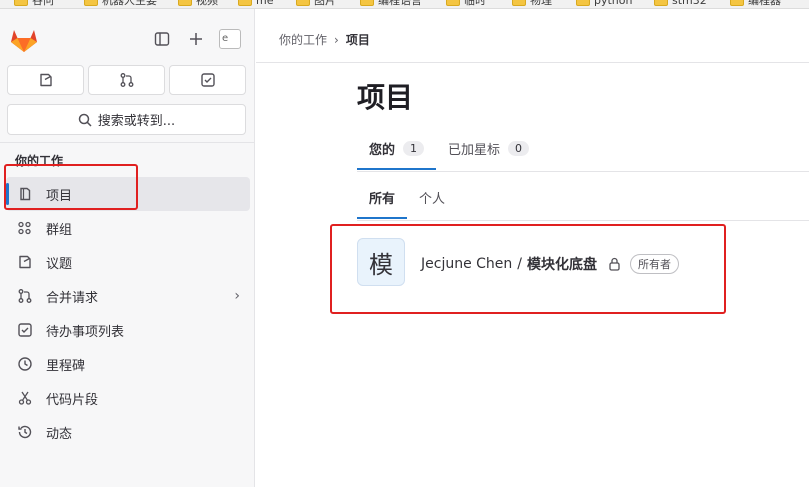 This screenshot has width=809, height=487. What do you see at coordinates (128, 330) in the screenshot?
I see `sidebar-item-todos: 待办事项列表` at bounding box center [128, 330].